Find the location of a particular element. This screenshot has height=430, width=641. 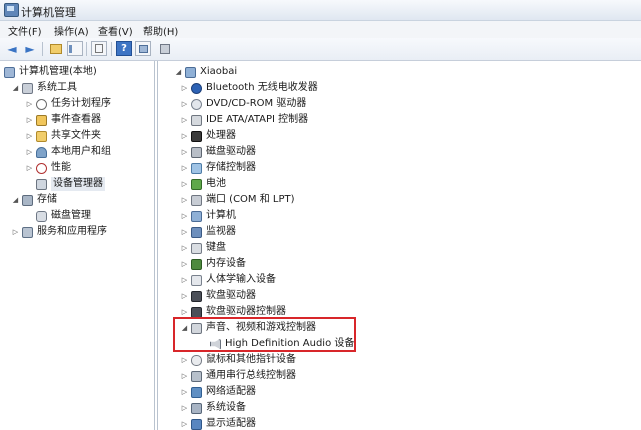

back-icon: ◄ is located at coordinates (12, 48).